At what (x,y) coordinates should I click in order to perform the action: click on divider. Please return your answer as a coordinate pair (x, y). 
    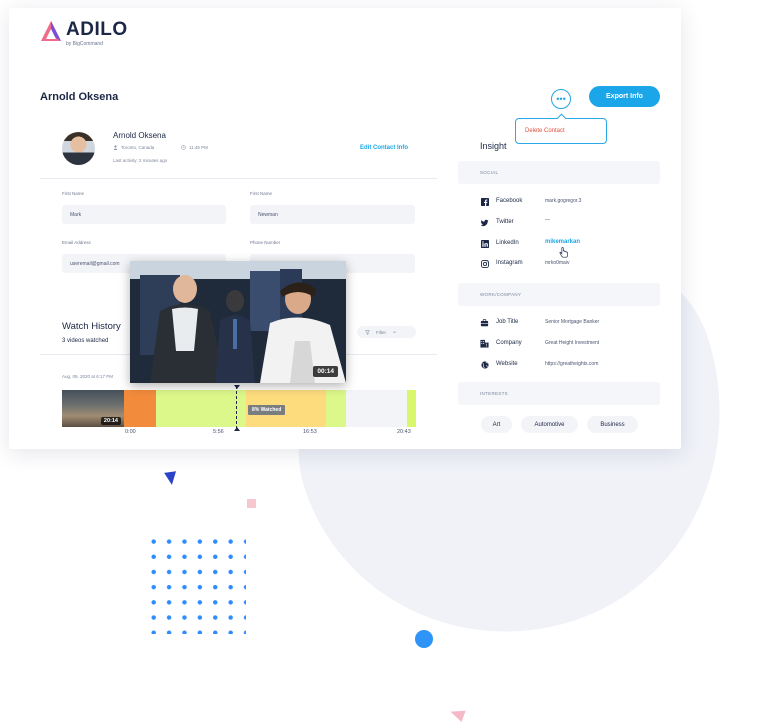
    Looking at the image, I should click on (238, 178).